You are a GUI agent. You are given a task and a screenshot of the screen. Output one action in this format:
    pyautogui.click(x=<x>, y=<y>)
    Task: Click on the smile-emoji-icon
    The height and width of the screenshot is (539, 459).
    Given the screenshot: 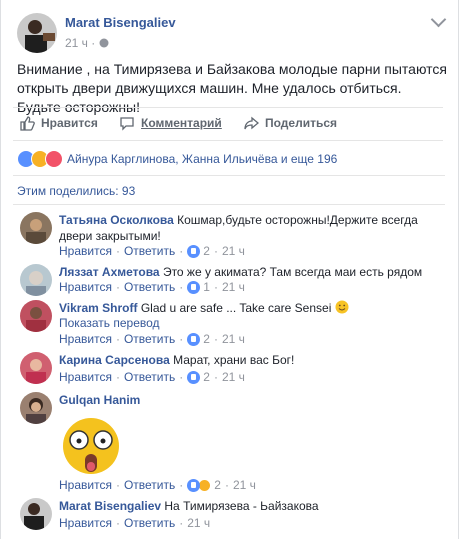 What is the action you would take?
    pyautogui.click(x=342, y=307)
    